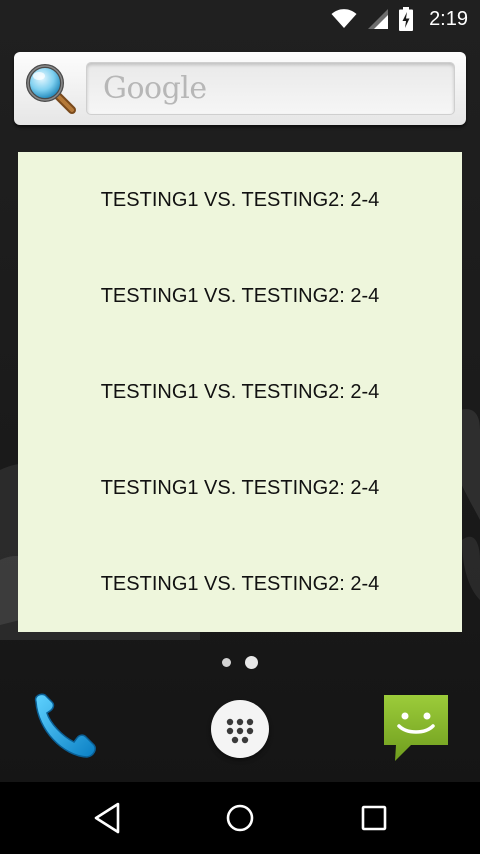 The height and width of the screenshot is (854, 480). What do you see at coordinates (108, 818) in the screenshot?
I see `back-icon` at bounding box center [108, 818].